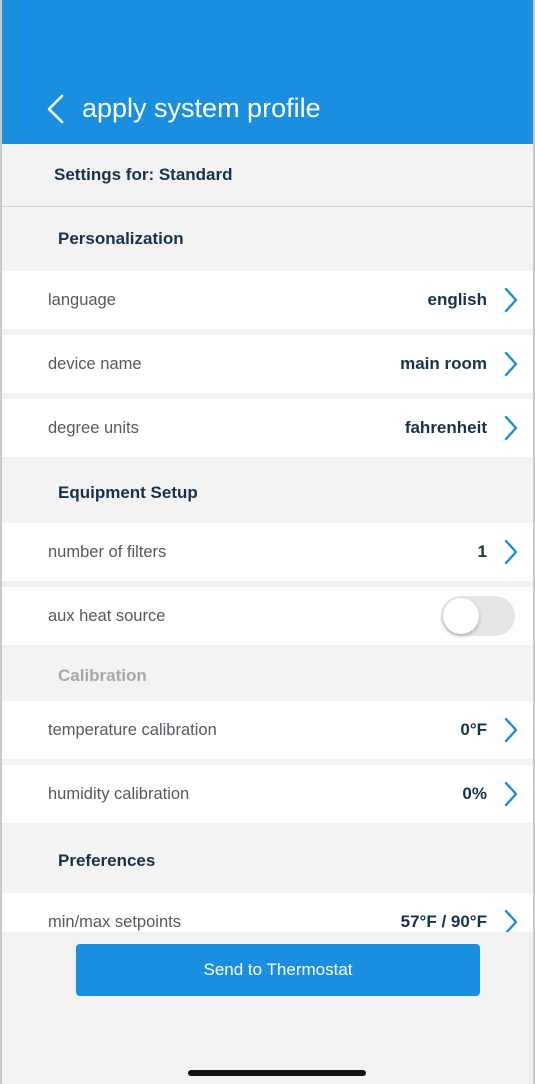 The image size is (535, 1084). I want to click on page-title: apply system profile, so click(201, 108).